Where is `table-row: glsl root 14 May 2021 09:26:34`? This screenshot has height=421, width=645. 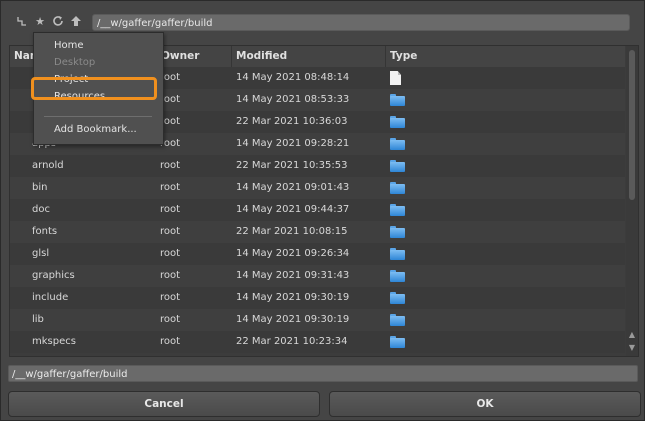 table-row: glsl root 14 May 2021 09:26:34 is located at coordinates (317, 254).